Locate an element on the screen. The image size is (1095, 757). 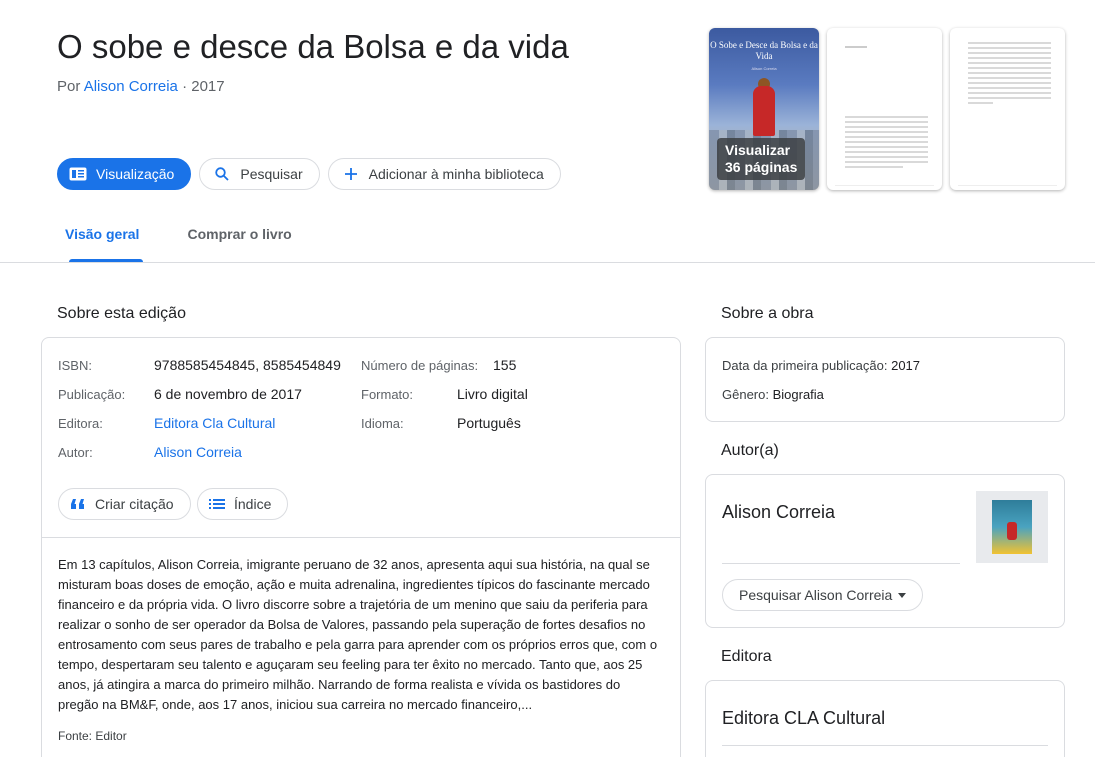
add-library-button: Adicionar à minha biblioteca is located at coordinates (444, 174).